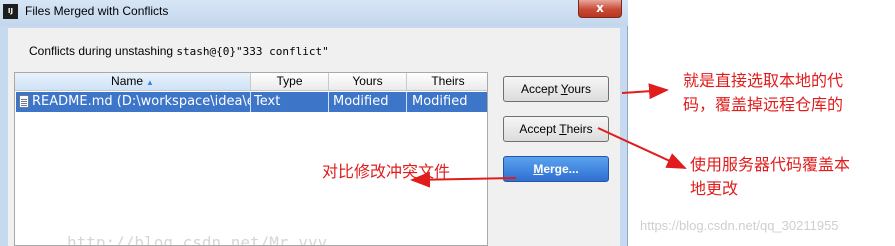 The image size is (895, 246). I want to click on accept-theirs-note-line1: 使用服务器代码覆盖本, so click(770, 164).